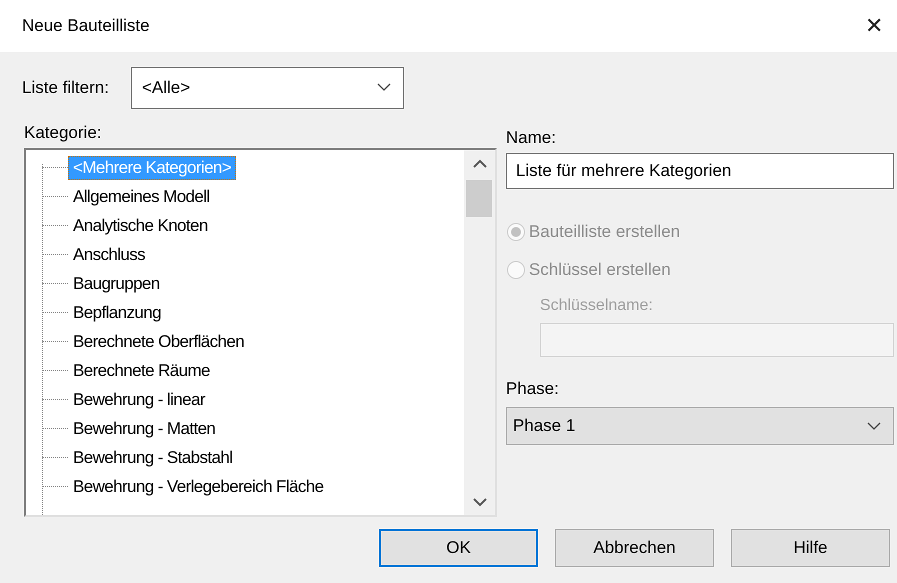  What do you see at coordinates (109, 254) in the screenshot?
I see `category-item: Anschluss` at bounding box center [109, 254].